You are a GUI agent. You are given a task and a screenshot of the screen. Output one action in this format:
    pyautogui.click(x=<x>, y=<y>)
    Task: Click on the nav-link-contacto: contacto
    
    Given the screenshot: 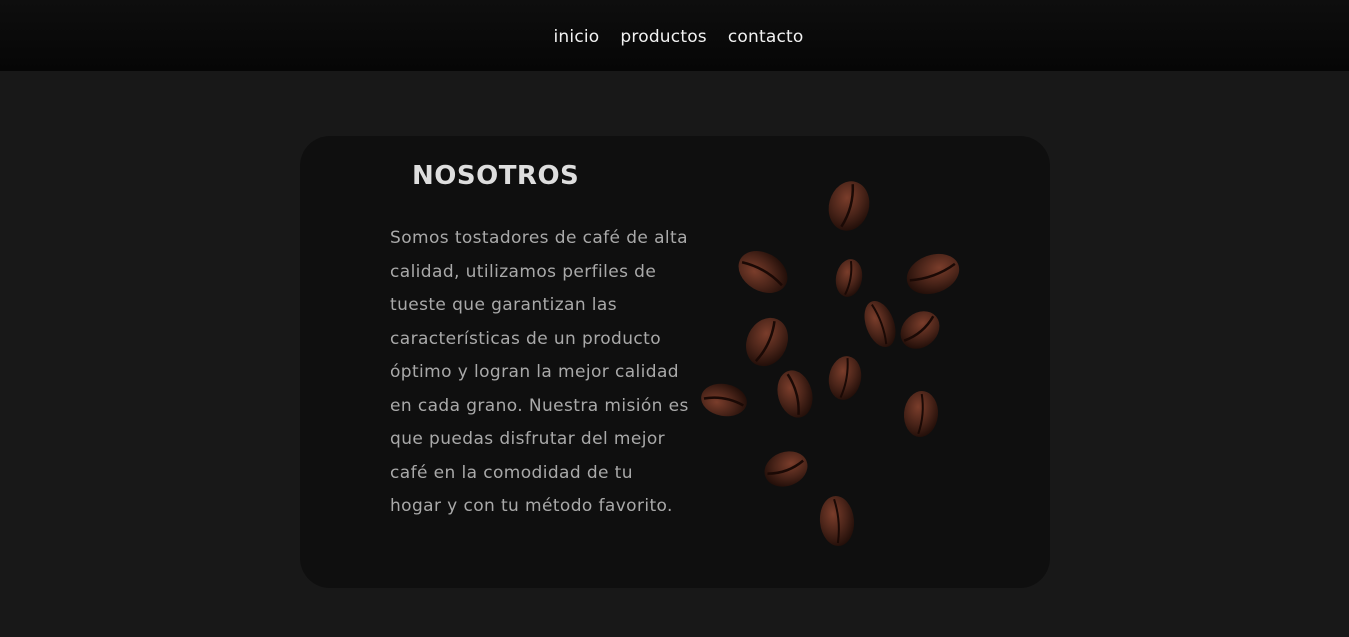 What is the action you would take?
    pyautogui.click(x=766, y=37)
    